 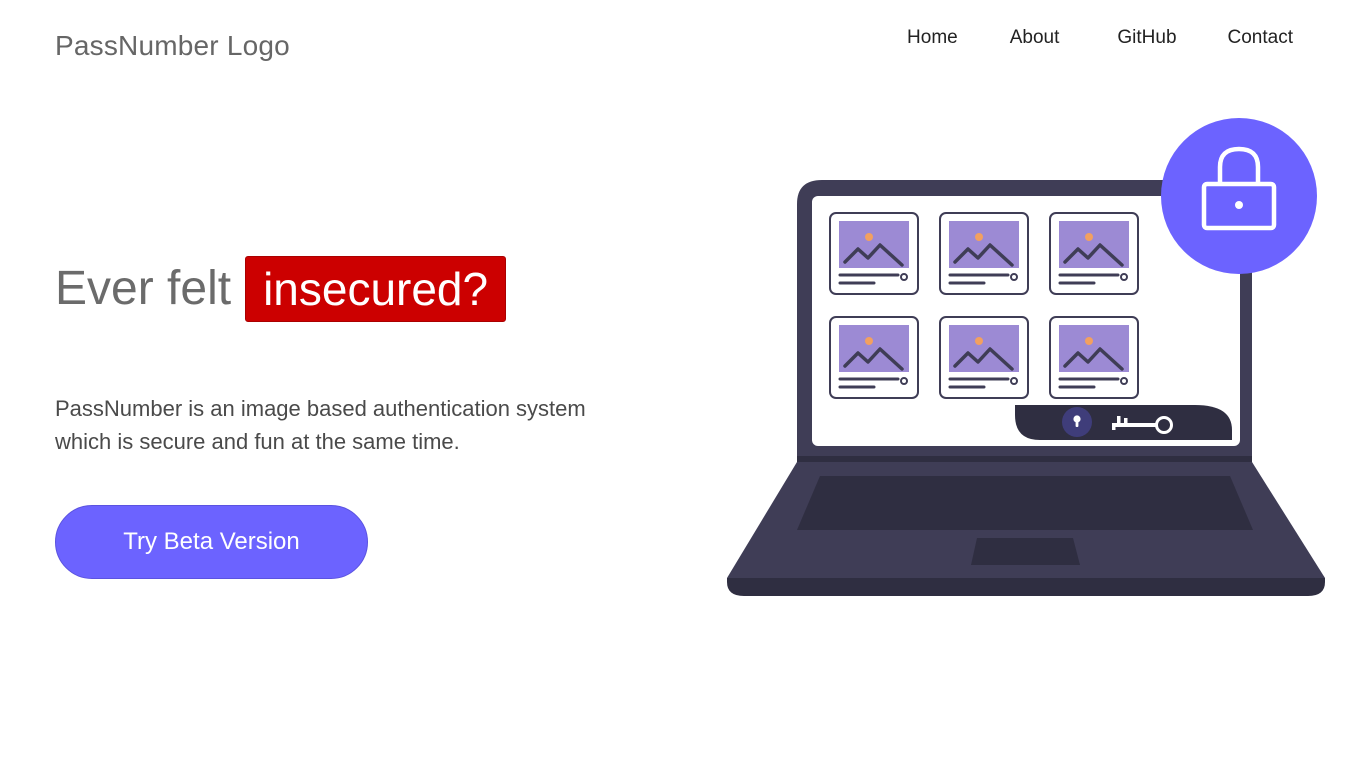 I want to click on headline-highlight: insecured?, so click(x=376, y=289).